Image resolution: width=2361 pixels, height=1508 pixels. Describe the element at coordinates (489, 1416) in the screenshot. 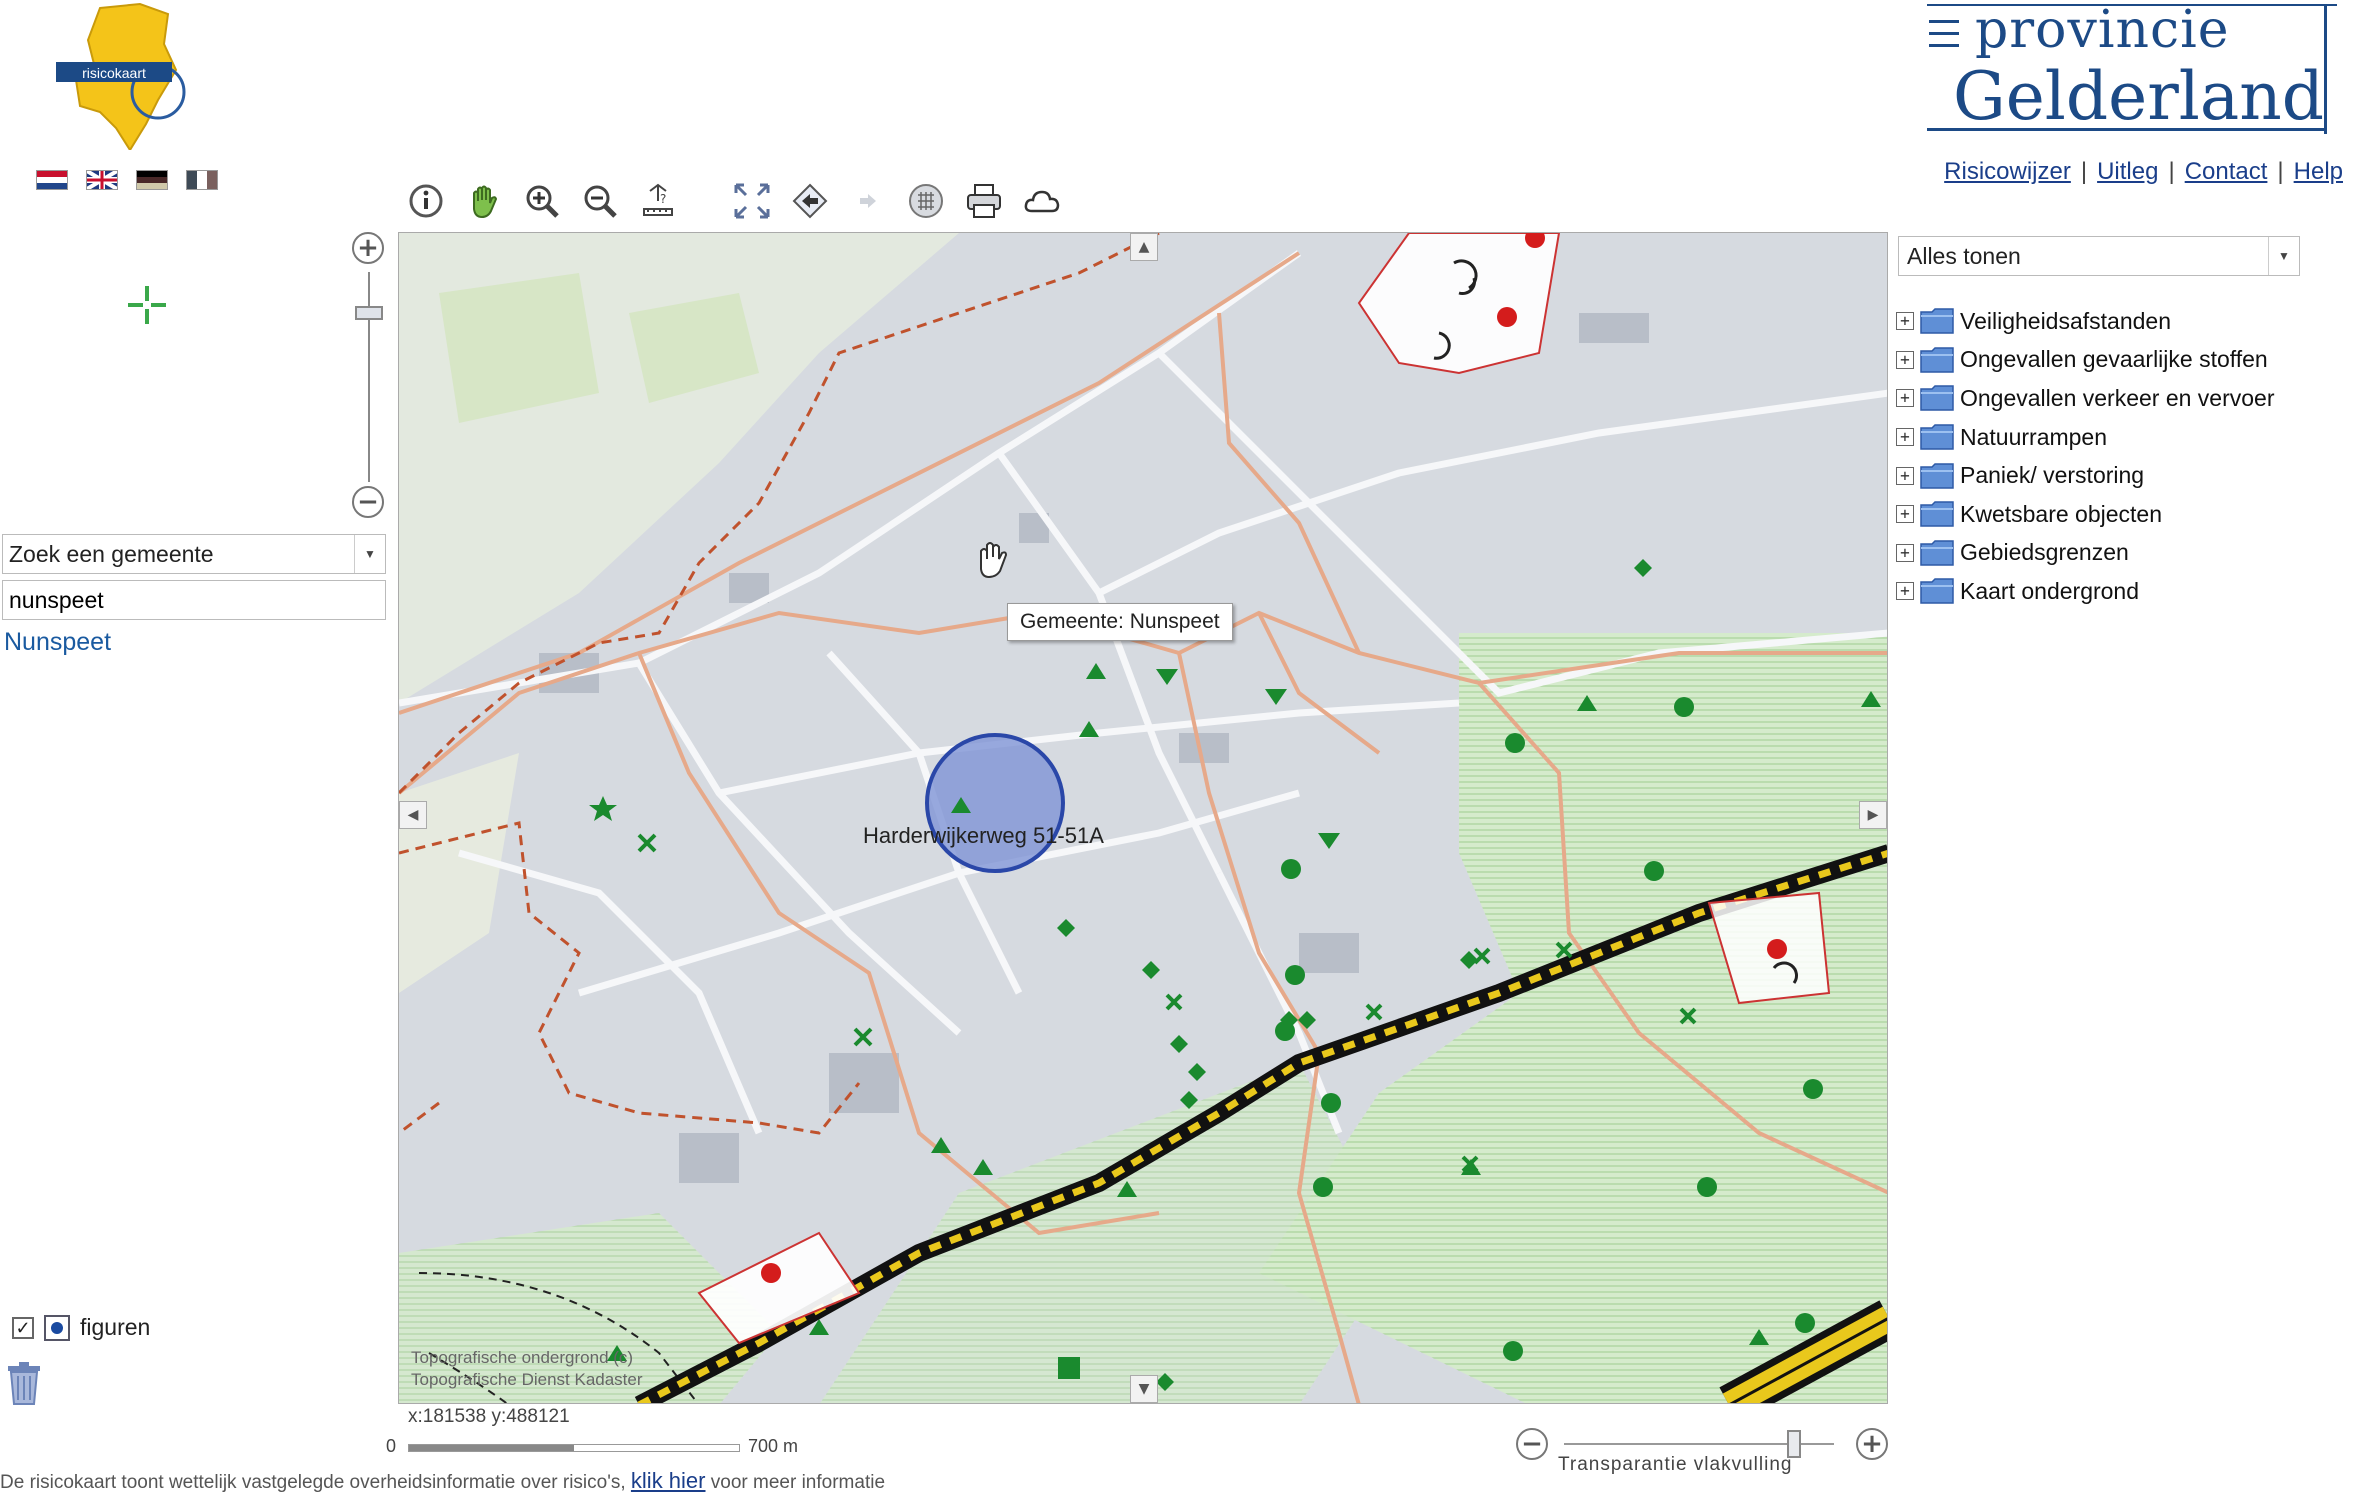

I see `coordinate-readout: x:181538 y:488121` at that location.